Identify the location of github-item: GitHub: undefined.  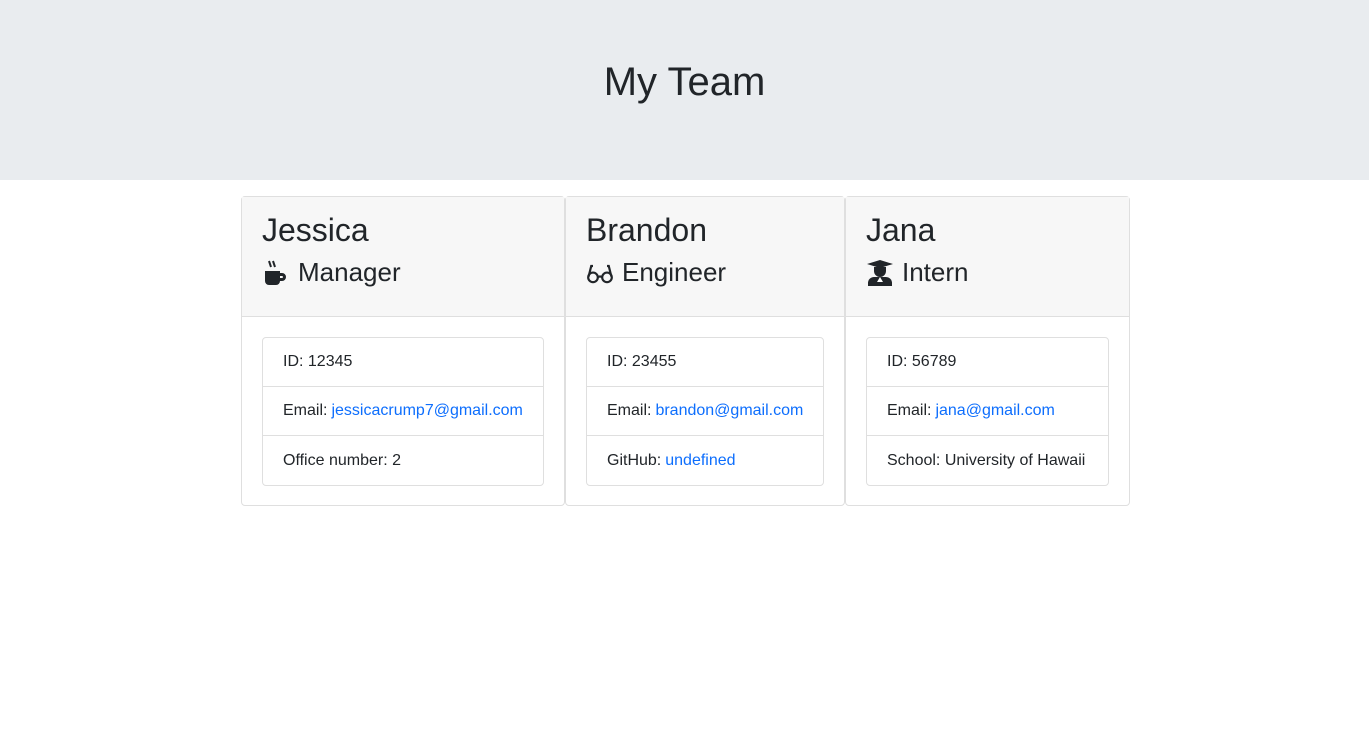
(705, 460).